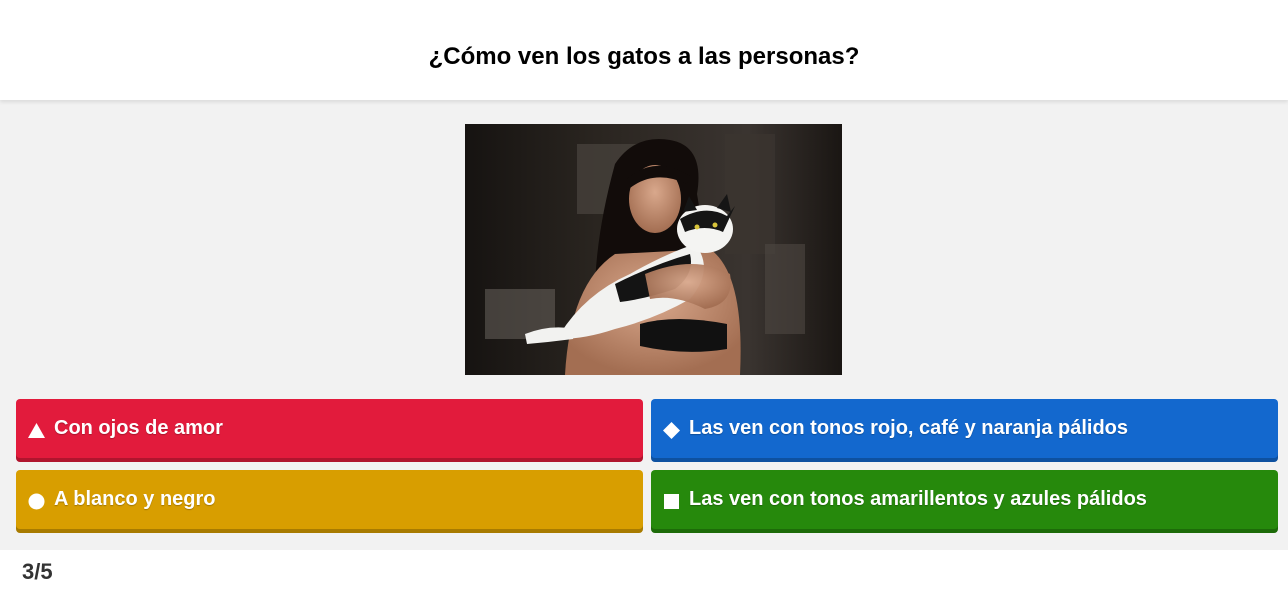 Image resolution: width=1288 pixels, height=595 pixels. I want to click on triangle-icon, so click(36, 430).